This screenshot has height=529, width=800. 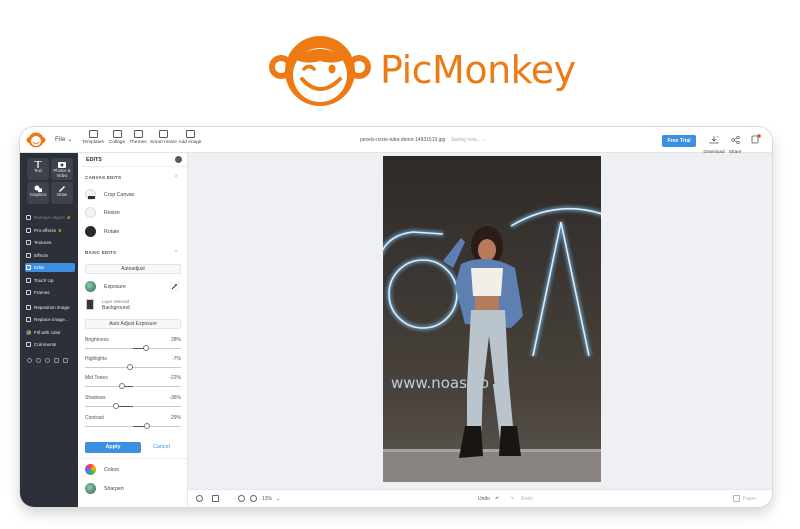 I want to click on shadows-slider: Shadows -36%, so click(x=133, y=405).